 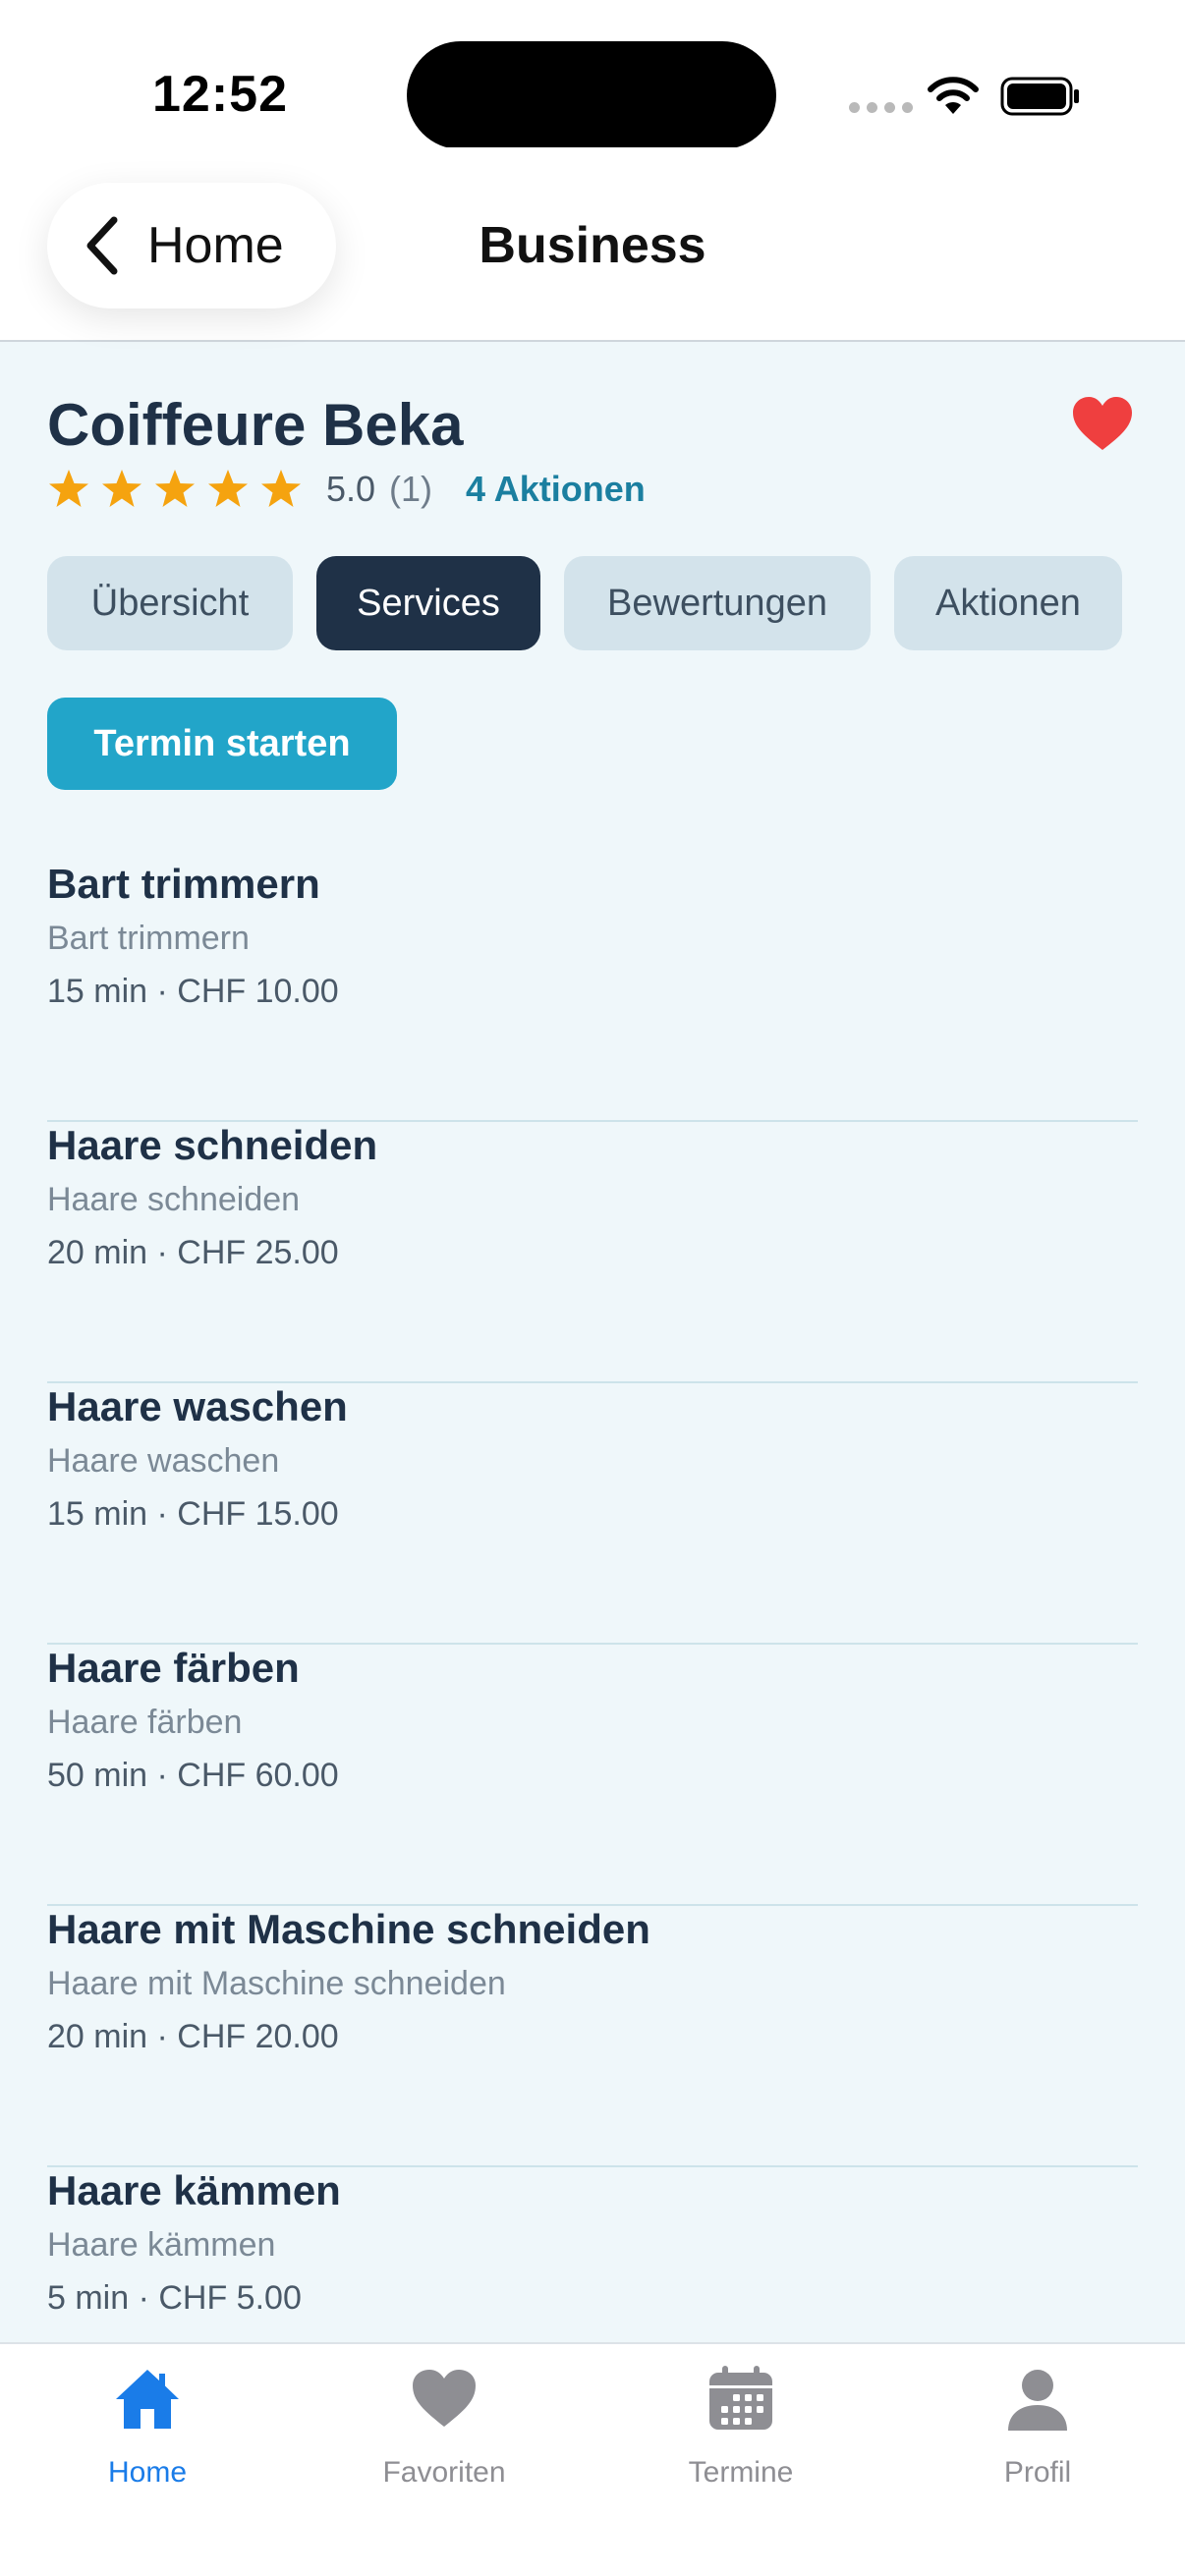 I want to click on service-description: Haare schneiden, so click(x=174, y=1199).